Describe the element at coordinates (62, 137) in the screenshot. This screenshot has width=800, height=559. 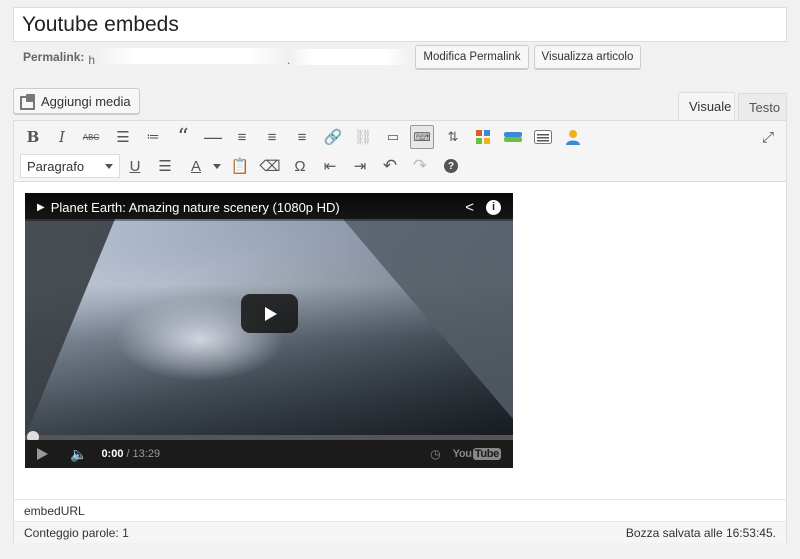
I see `italic-icon: I` at that location.